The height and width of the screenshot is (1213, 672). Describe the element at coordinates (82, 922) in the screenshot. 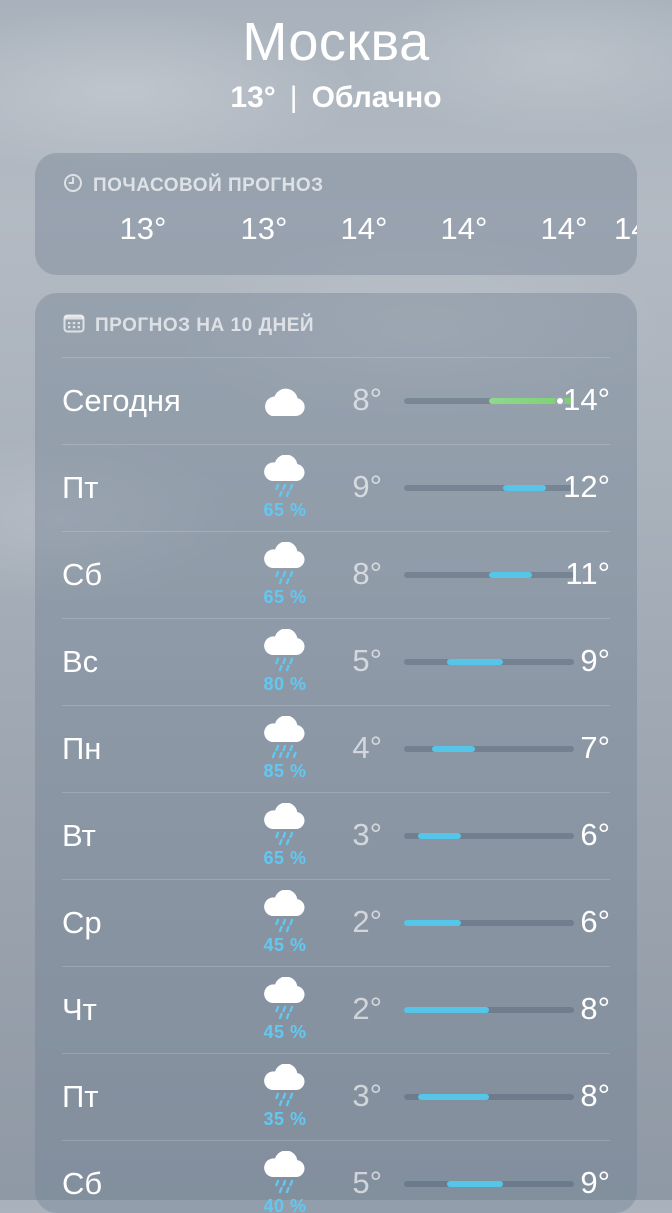

I see `forecast-day: Ср` at that location.